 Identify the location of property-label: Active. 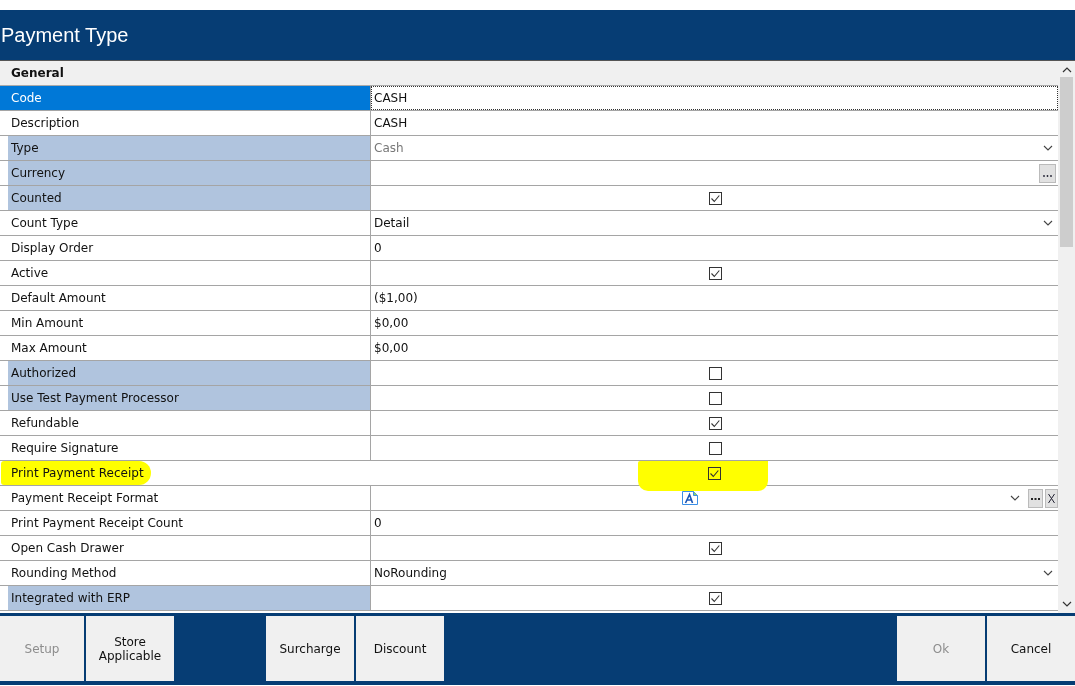
(189, 273).